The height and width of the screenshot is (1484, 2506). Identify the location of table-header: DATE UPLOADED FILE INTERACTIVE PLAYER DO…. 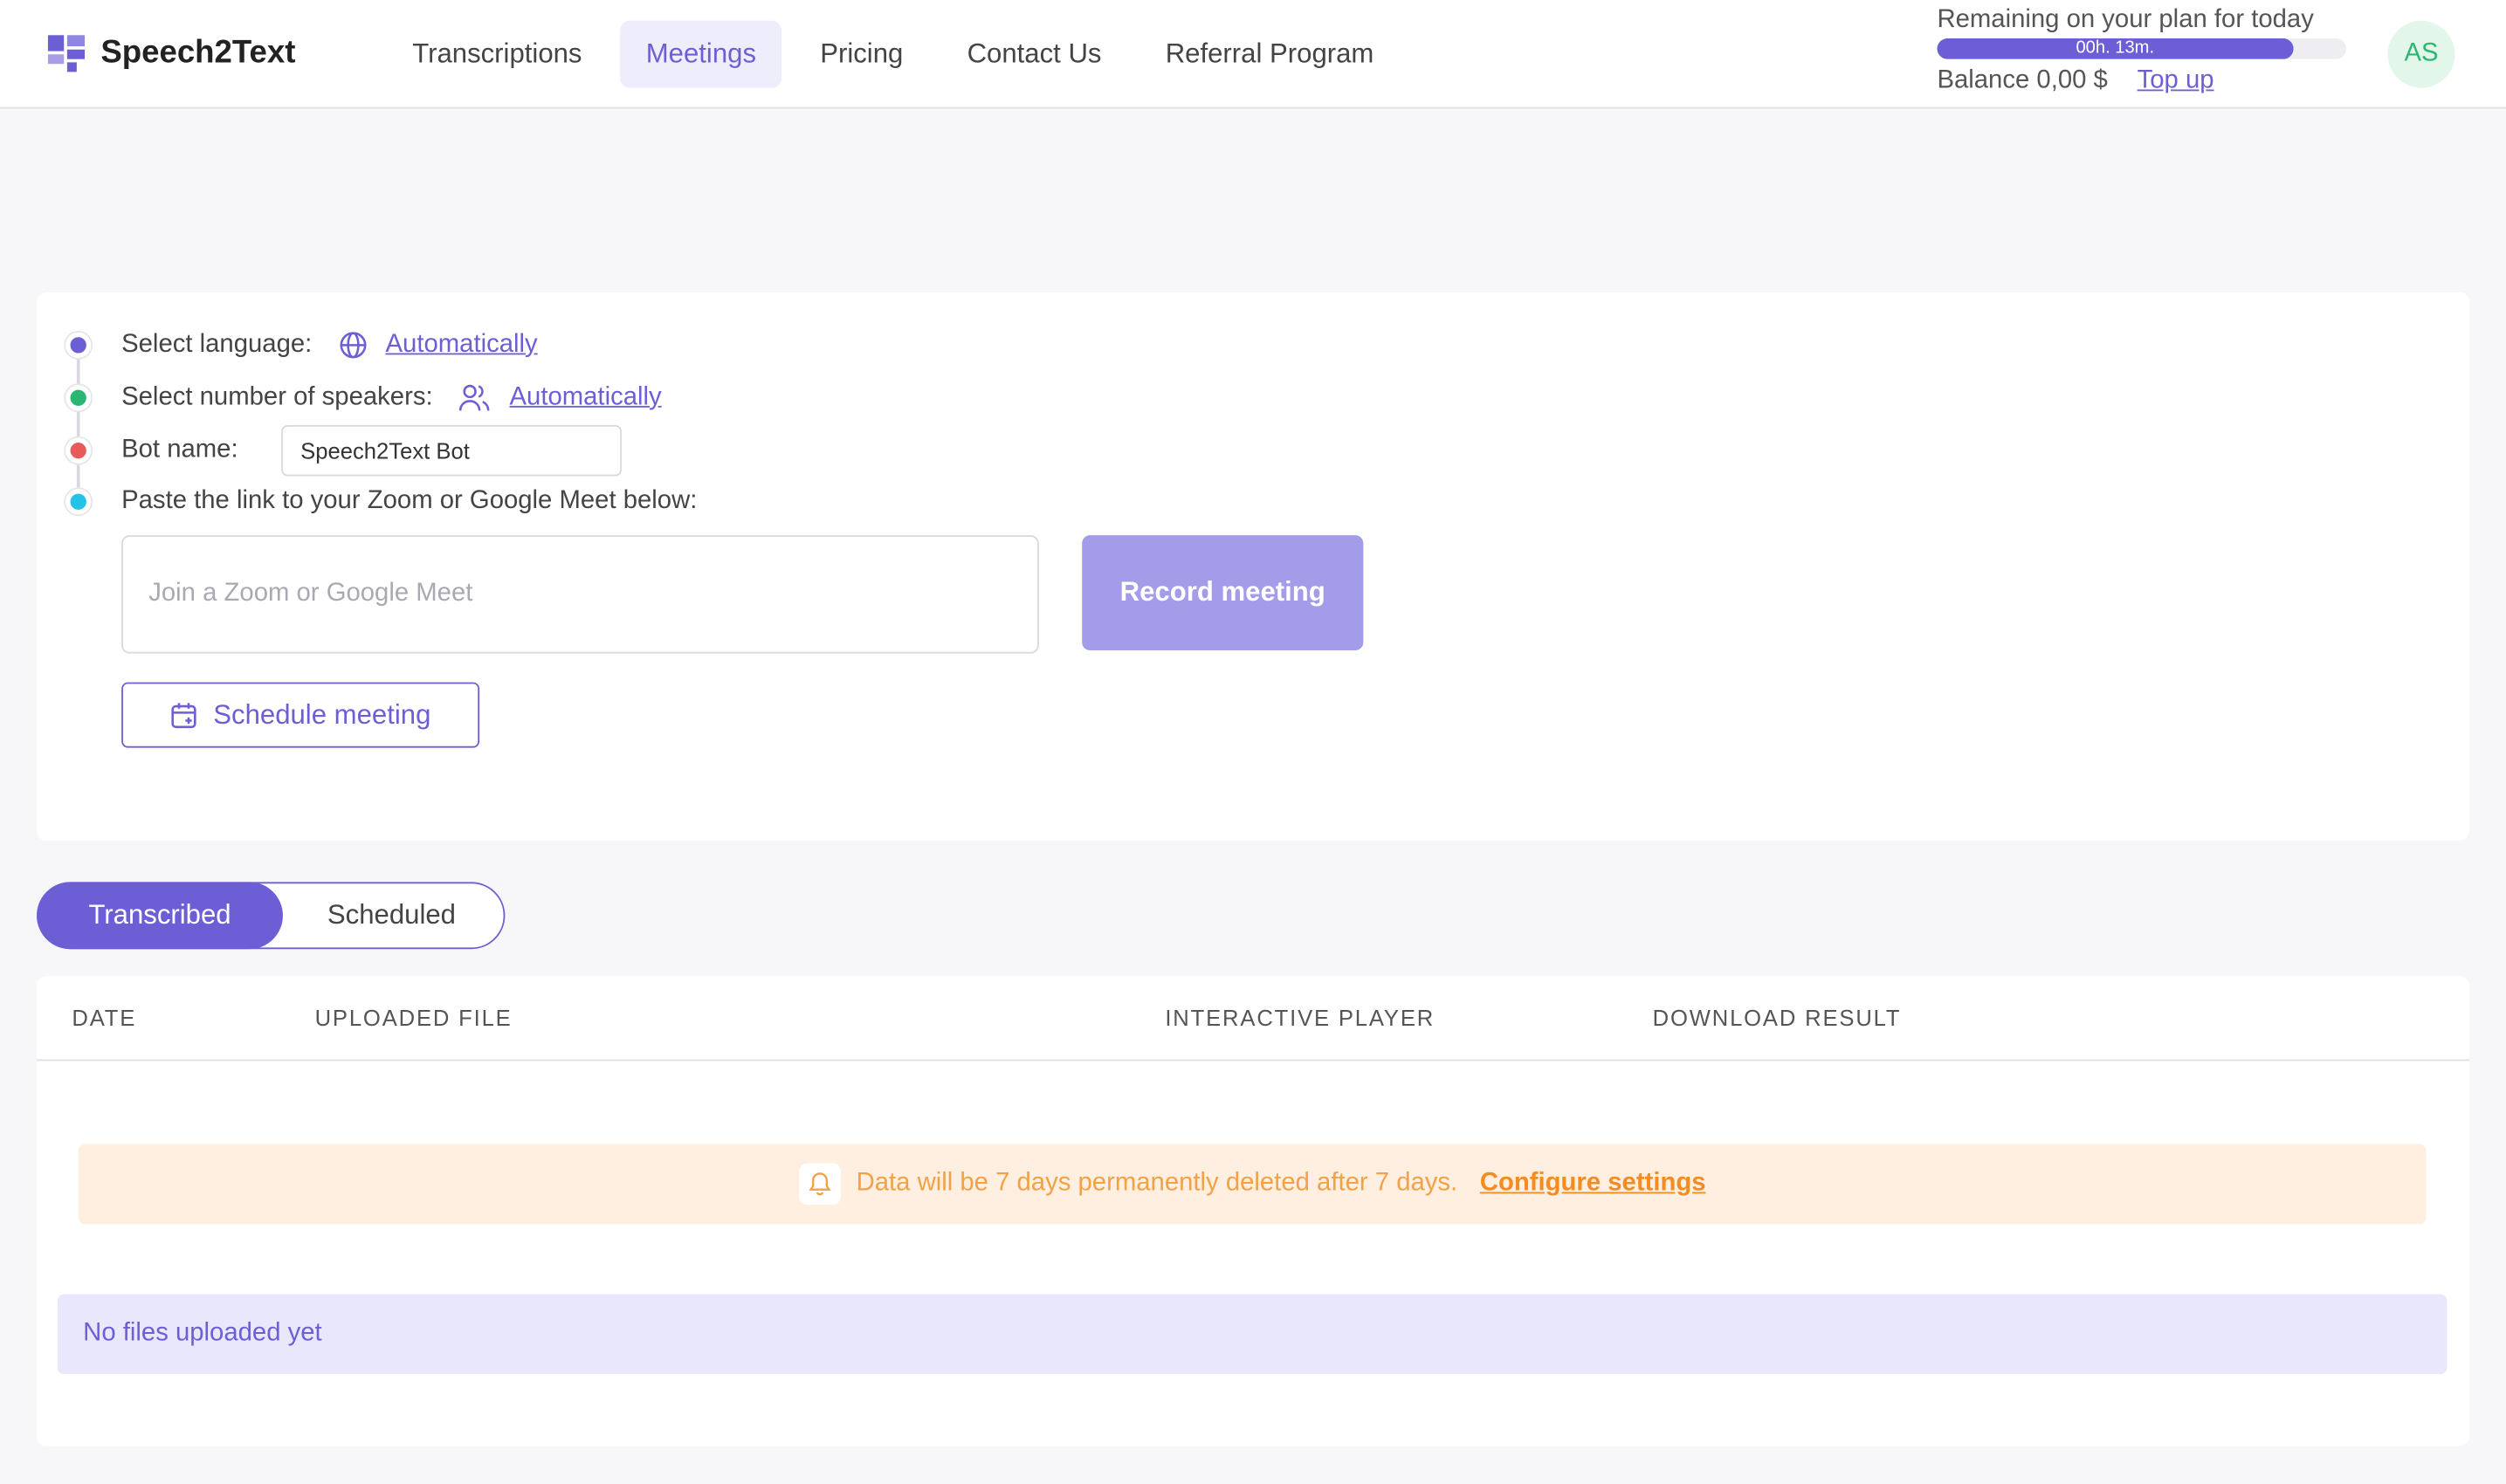
(1253, 1019).